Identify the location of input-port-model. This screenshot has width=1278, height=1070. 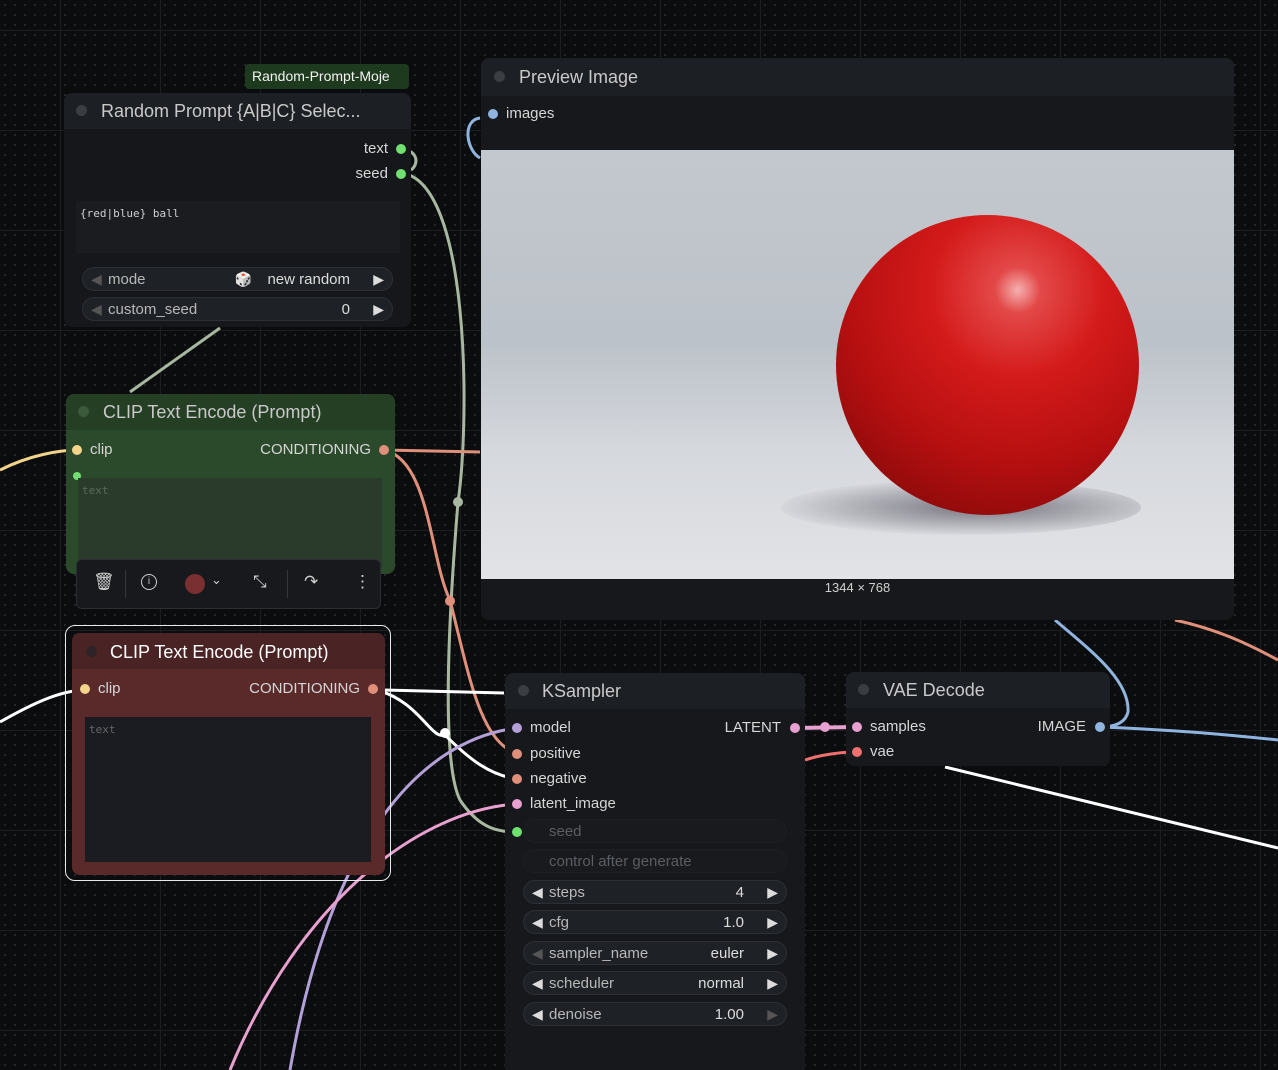
(517, 728).